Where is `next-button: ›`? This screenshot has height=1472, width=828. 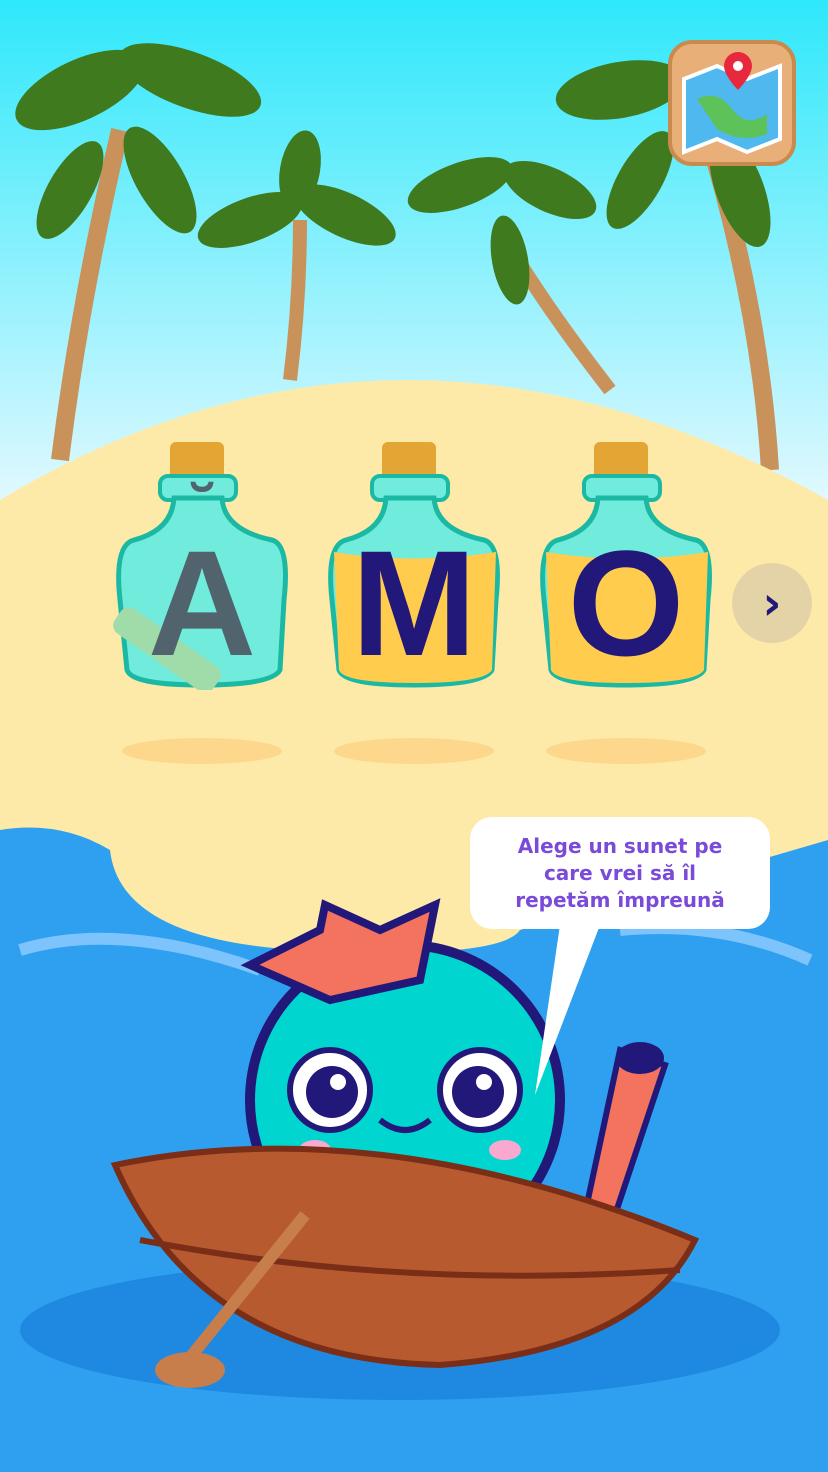 next-button: › is located at coordinates (772, 603).